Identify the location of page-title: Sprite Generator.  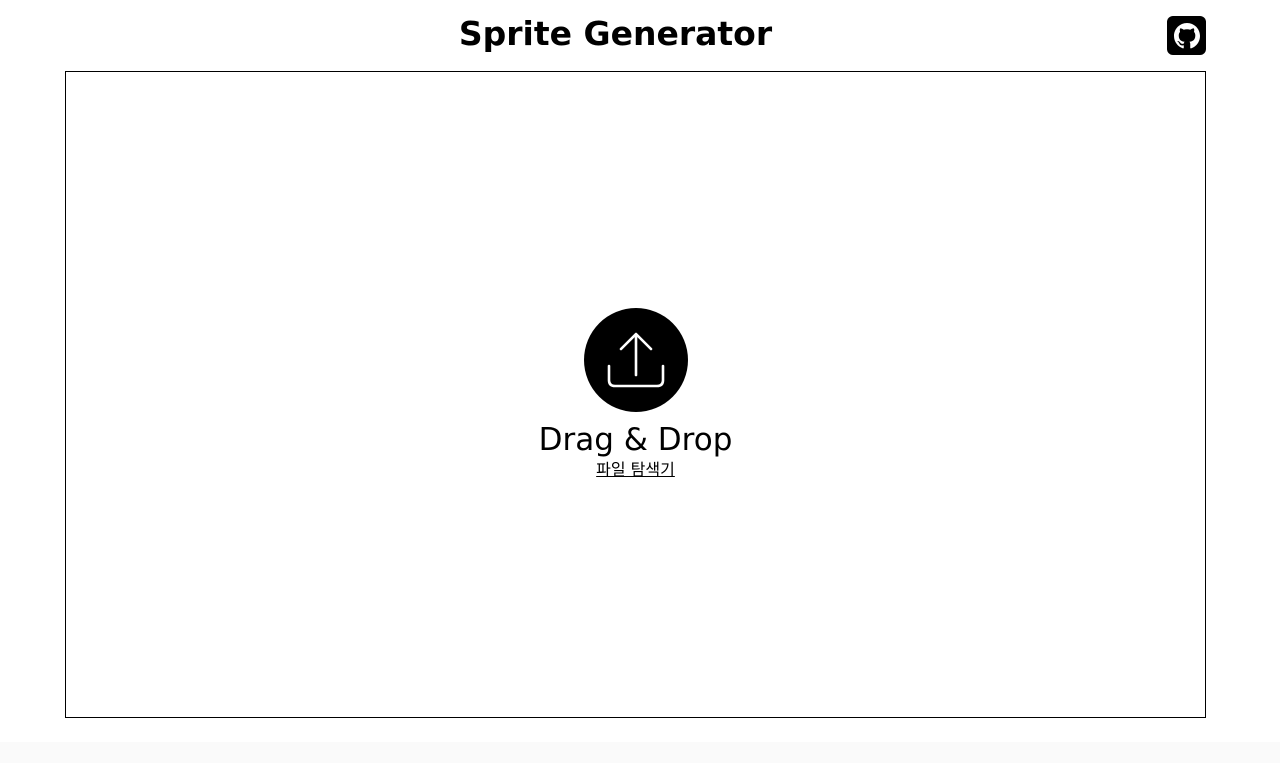
(615, 33).